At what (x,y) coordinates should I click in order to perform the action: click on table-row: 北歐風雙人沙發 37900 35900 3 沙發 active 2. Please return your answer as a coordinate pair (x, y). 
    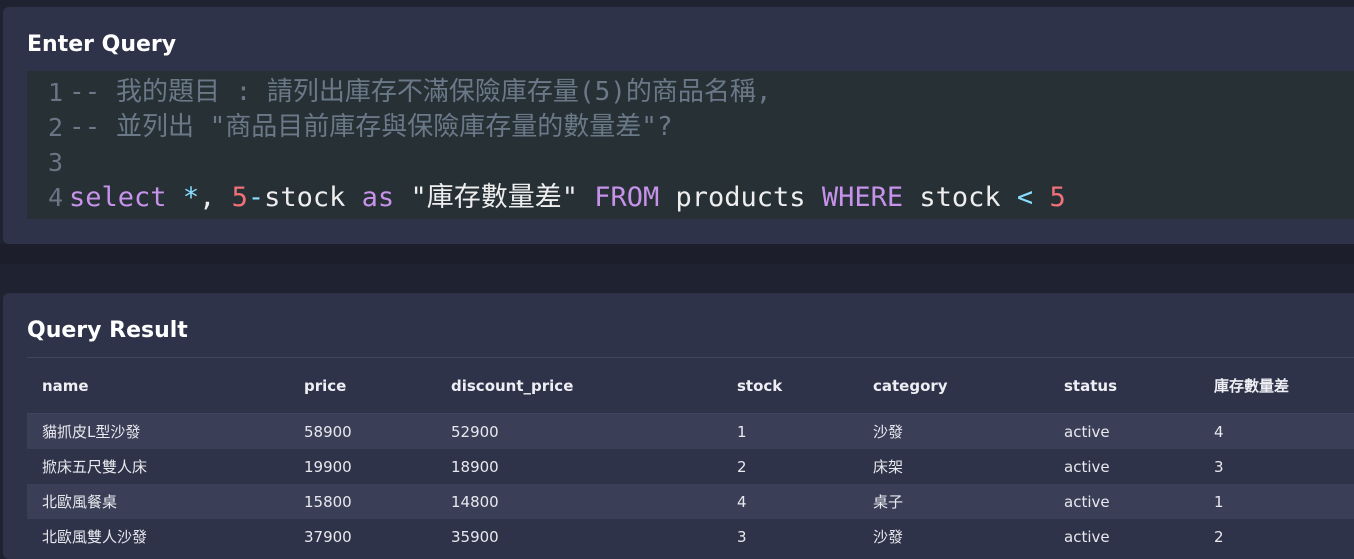
    Looking at the image, I should click on (690, 536).